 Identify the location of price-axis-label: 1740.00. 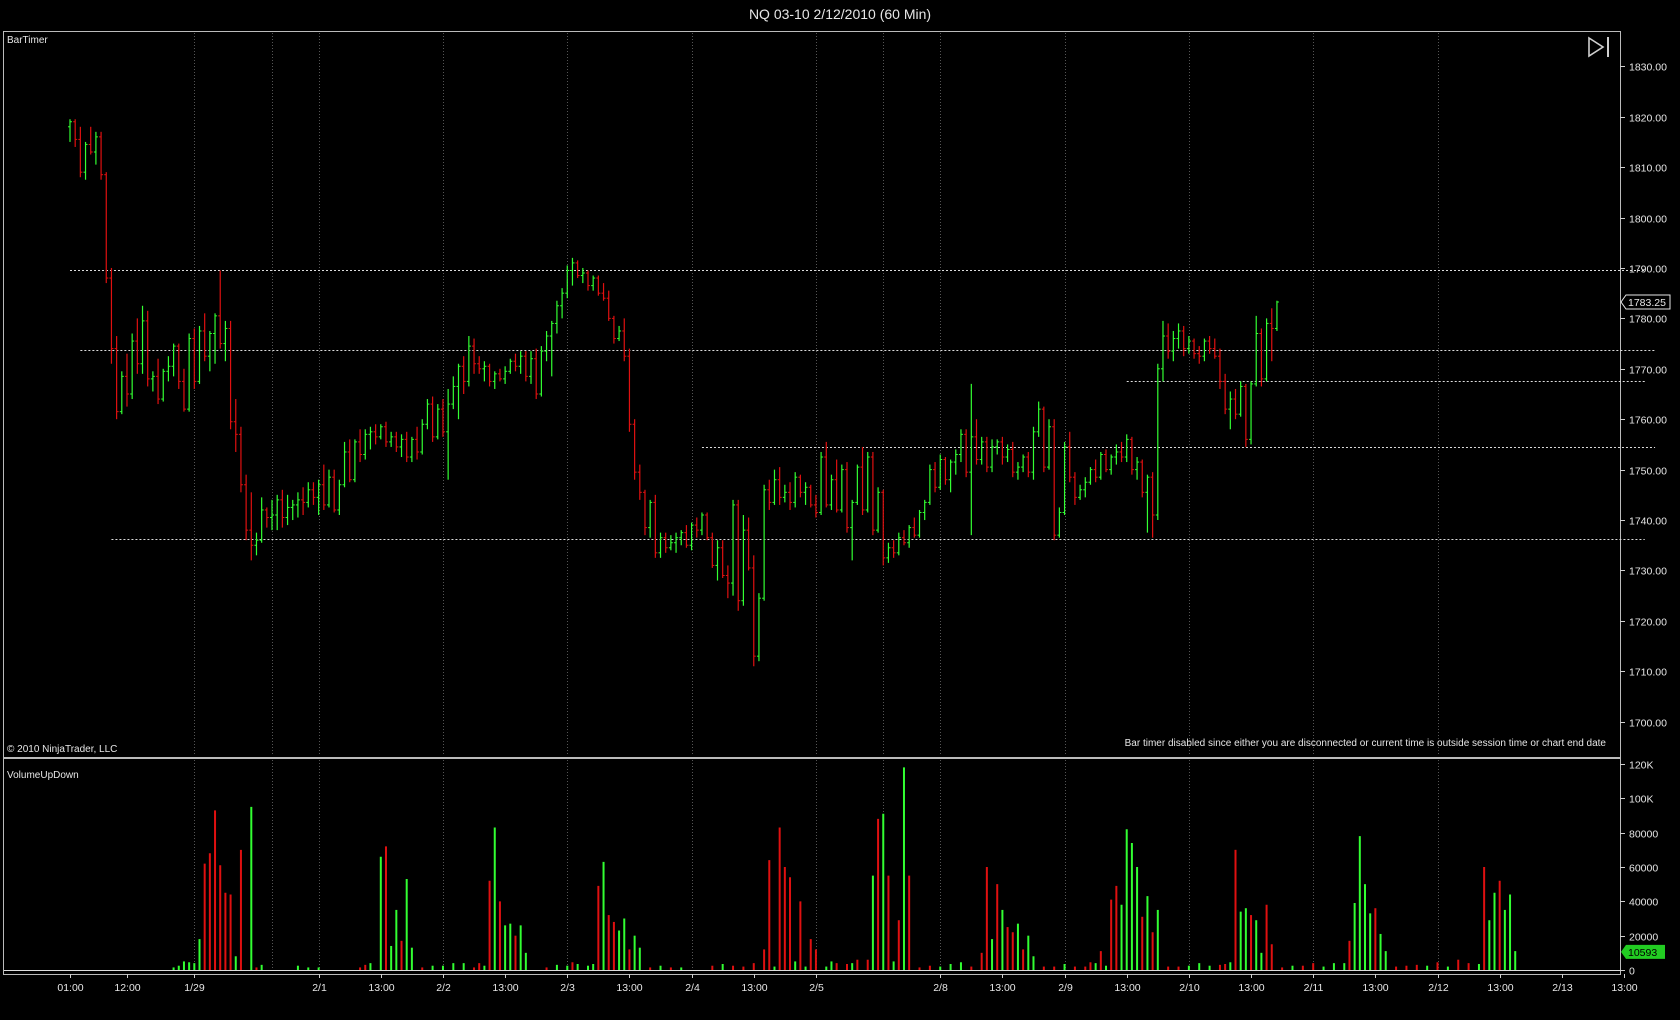
(1648, 522).